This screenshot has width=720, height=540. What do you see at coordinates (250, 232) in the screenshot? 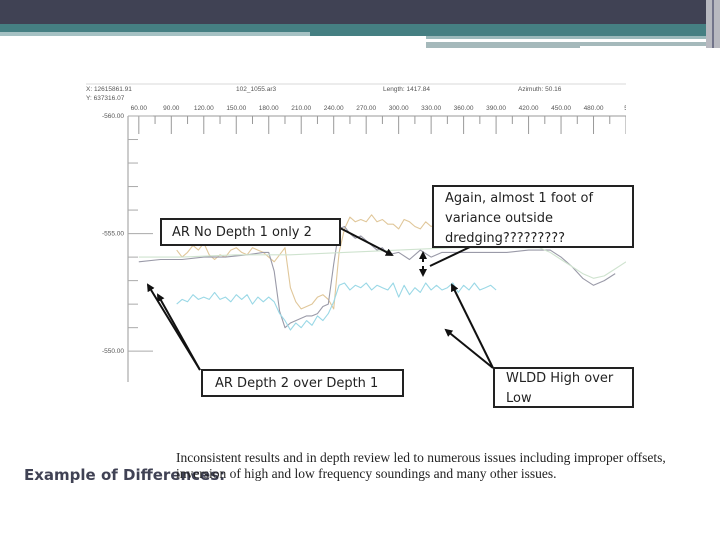
I see `callout-ar-no-depth: AR No Depth 1 only 2` at bounding box center [250, 232].